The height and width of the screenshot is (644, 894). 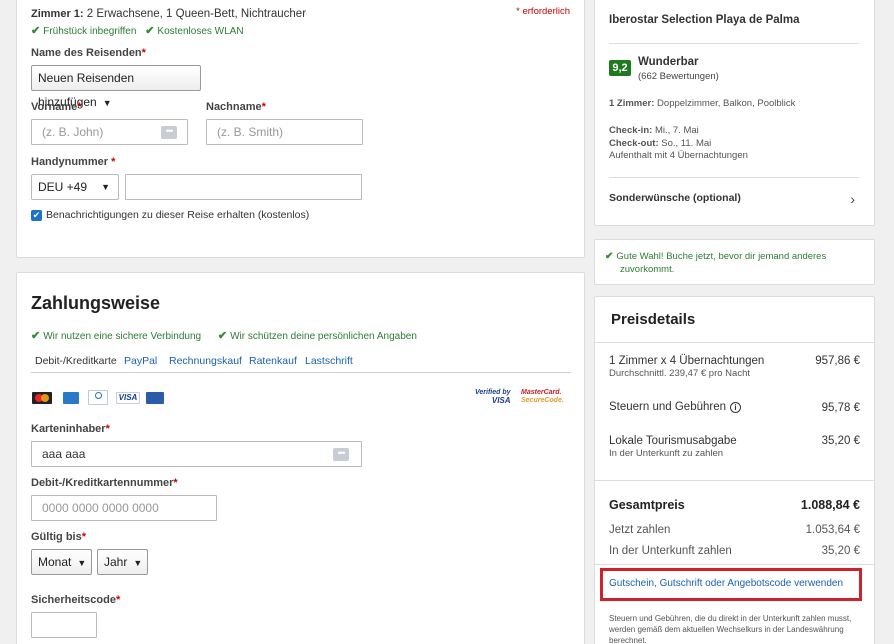 What do you see at coordinates (852, 199) in the screenshot?
I see `chevron-right-icon: ›` at bounding box center [852, 199].